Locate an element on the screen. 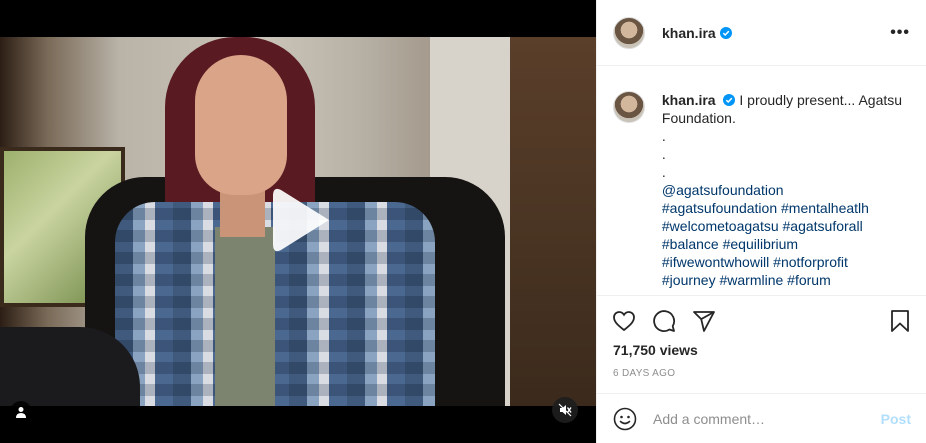 The height and width of the screenshot is (443, 926). share-icon is located at coordinates (704, 321).